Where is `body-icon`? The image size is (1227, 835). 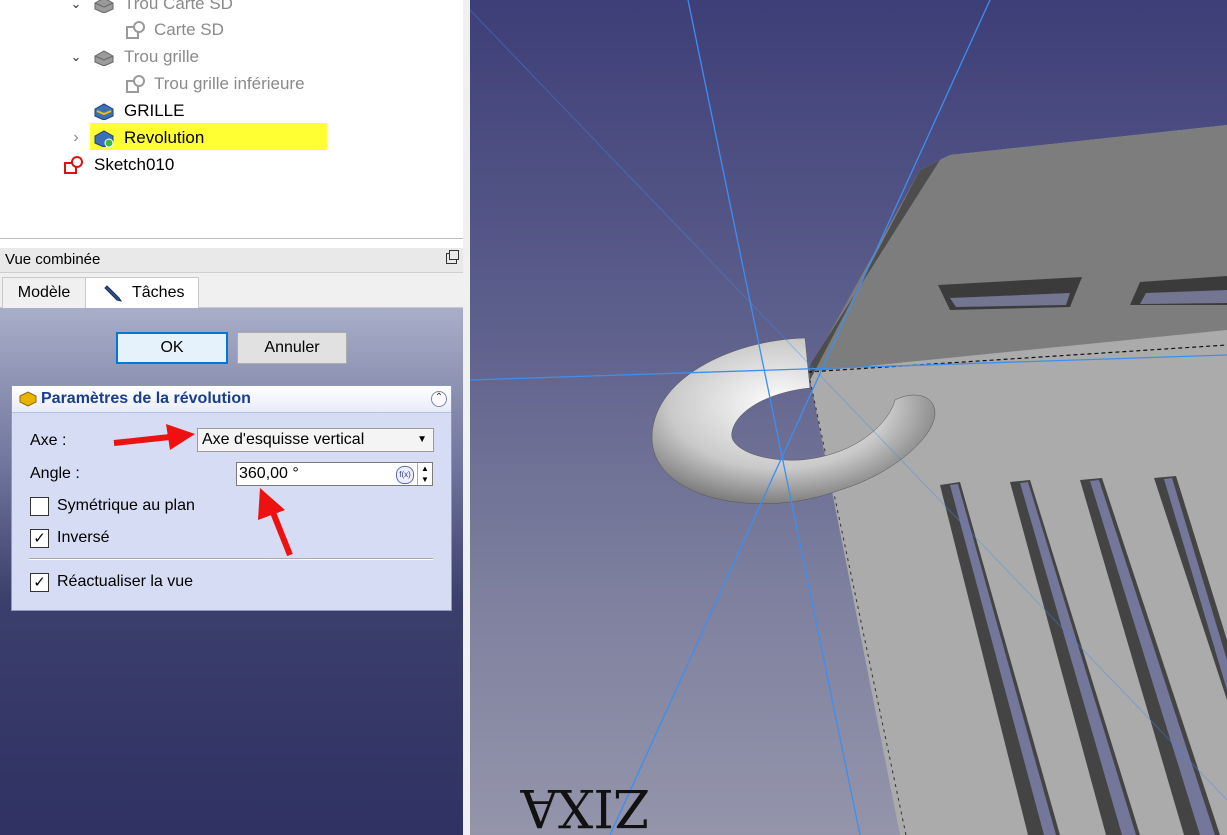 body-icon is located at coordinates (104, 111).